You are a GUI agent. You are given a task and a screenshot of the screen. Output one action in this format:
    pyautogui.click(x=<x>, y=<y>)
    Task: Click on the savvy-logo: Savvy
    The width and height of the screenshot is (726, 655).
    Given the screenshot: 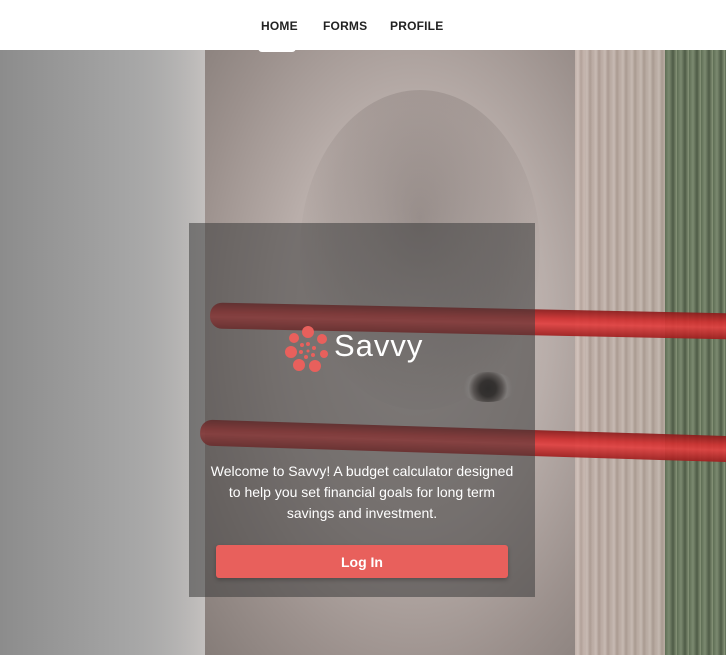 What is the action you would take?
    pyautogui.click(x=367, y=350)
    